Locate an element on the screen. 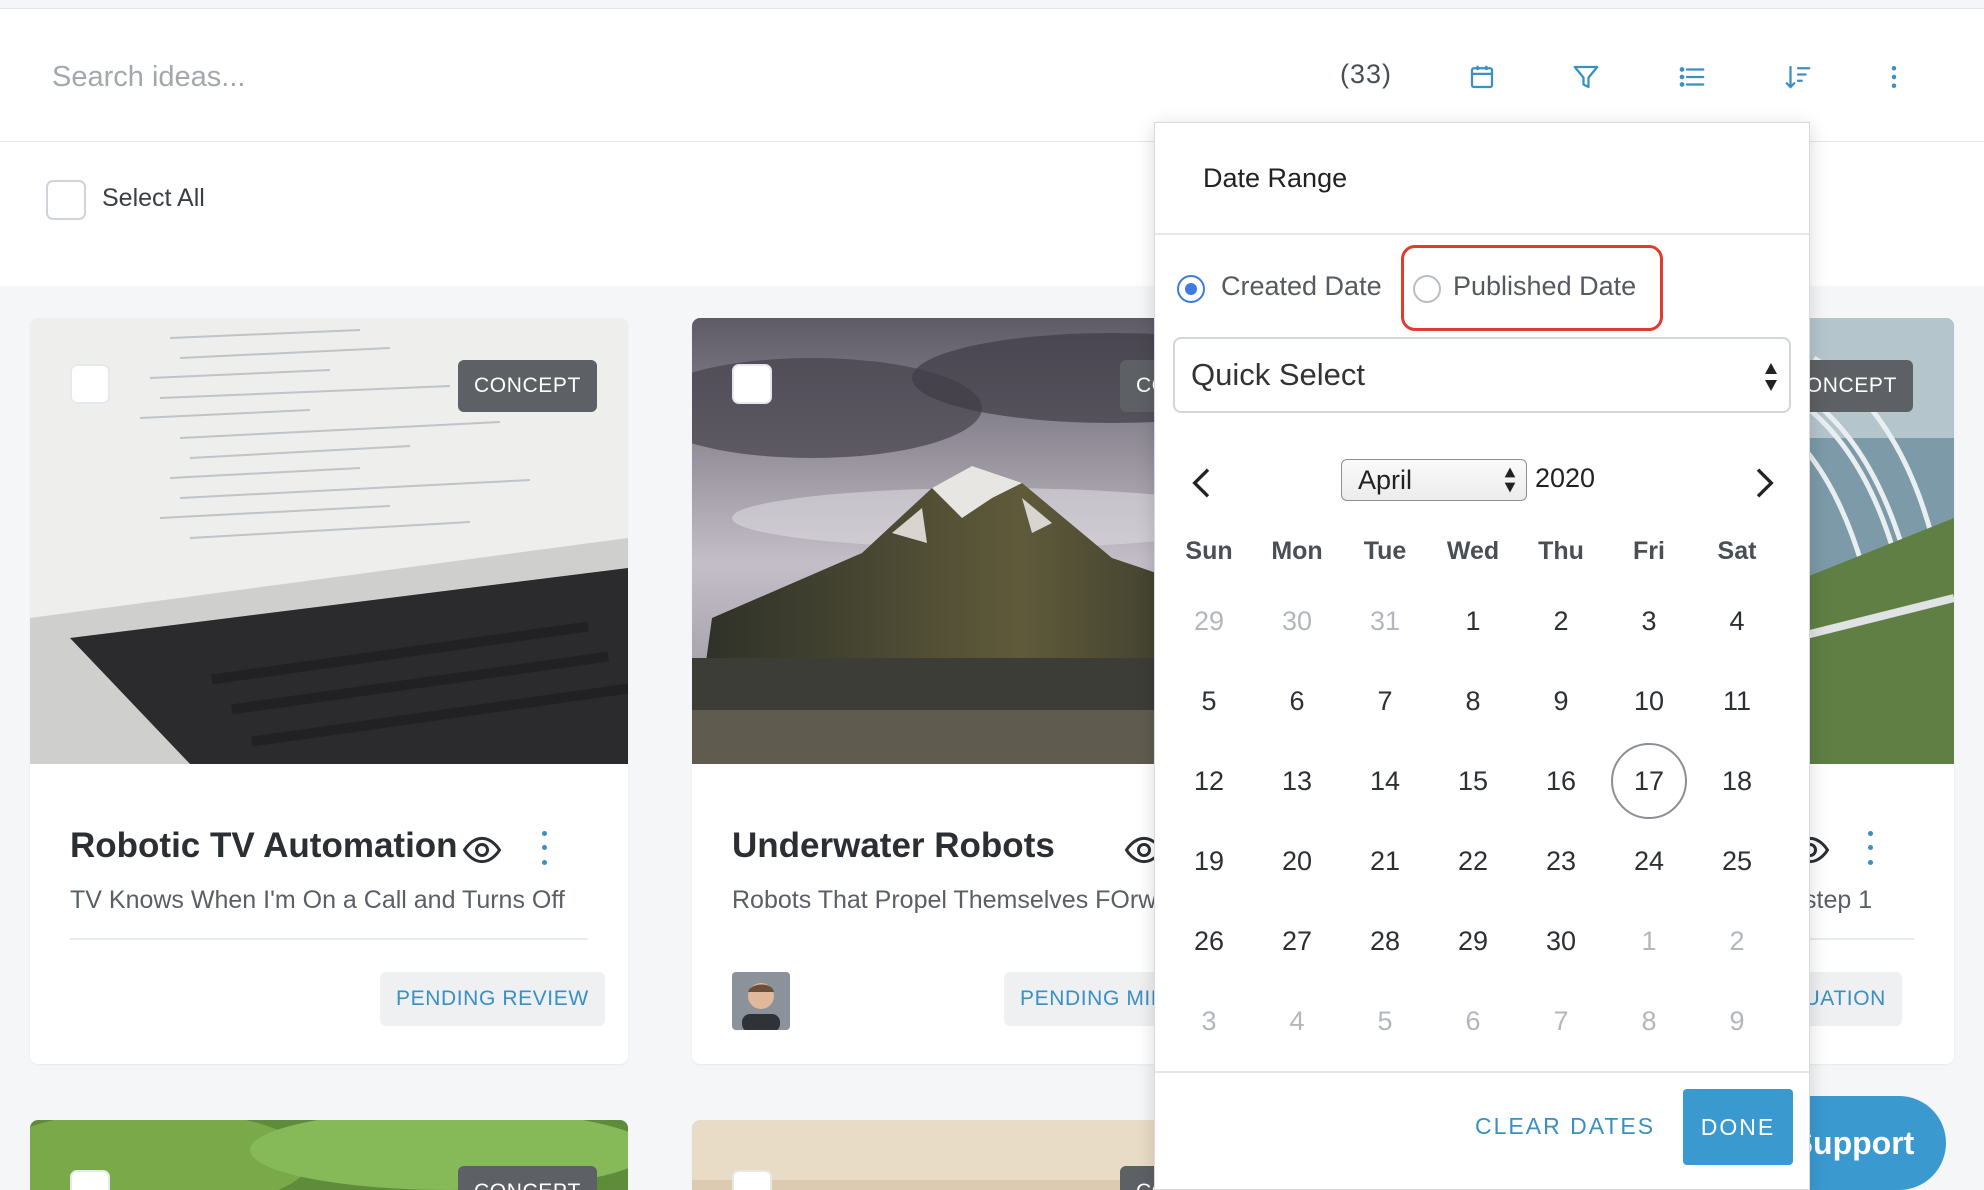 The image size is (1984, 1190). next-month-icon is located at coordinates (1763, 483).